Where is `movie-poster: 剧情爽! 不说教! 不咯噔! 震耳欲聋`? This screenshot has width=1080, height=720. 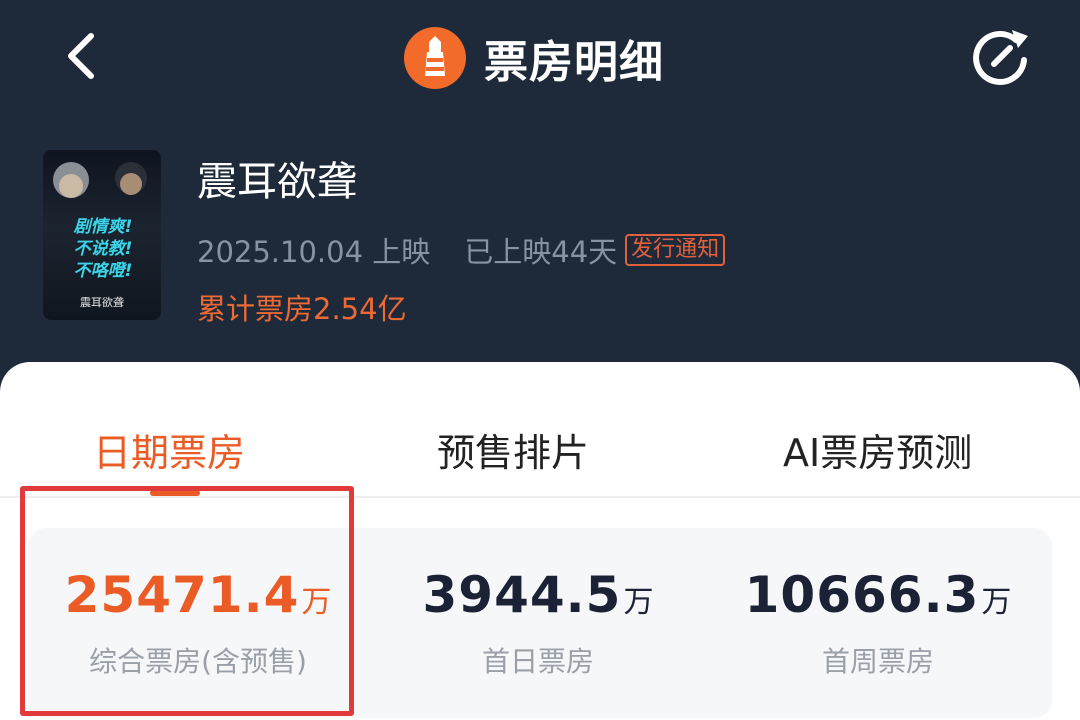
movie-poster: 剧情爽! 不说教! 不咯噔! 震耳欲聋 is located at coordinates (102, 235).